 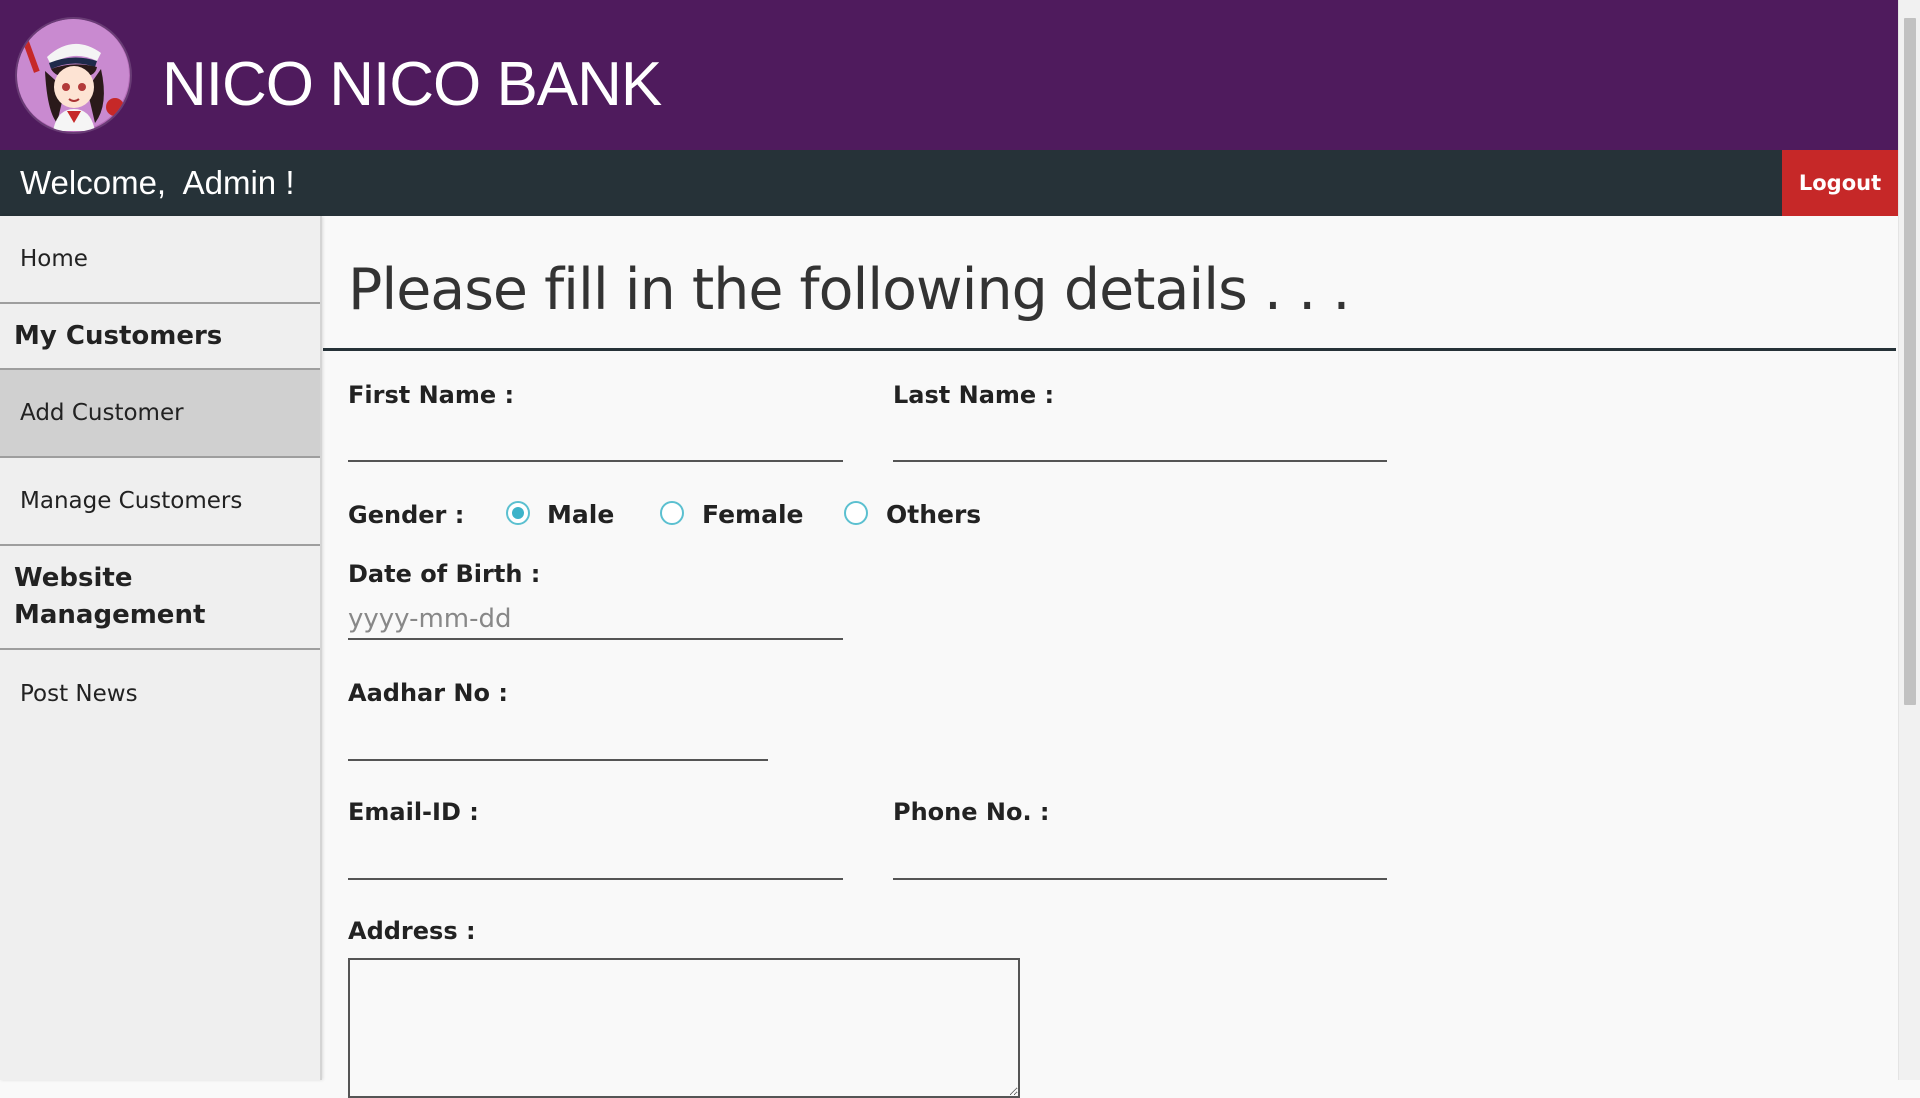 What do you see at coordinates (949, 75) in the screenshot?
I see `site-header: NICO NICO BANK` at bounding box center [949, 75].